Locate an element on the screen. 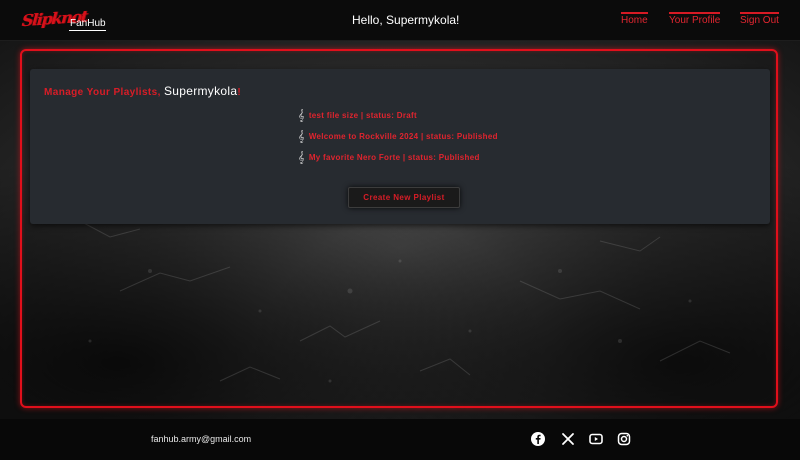  greeting-prefix: Hello, is located at coordinates (369, 20).